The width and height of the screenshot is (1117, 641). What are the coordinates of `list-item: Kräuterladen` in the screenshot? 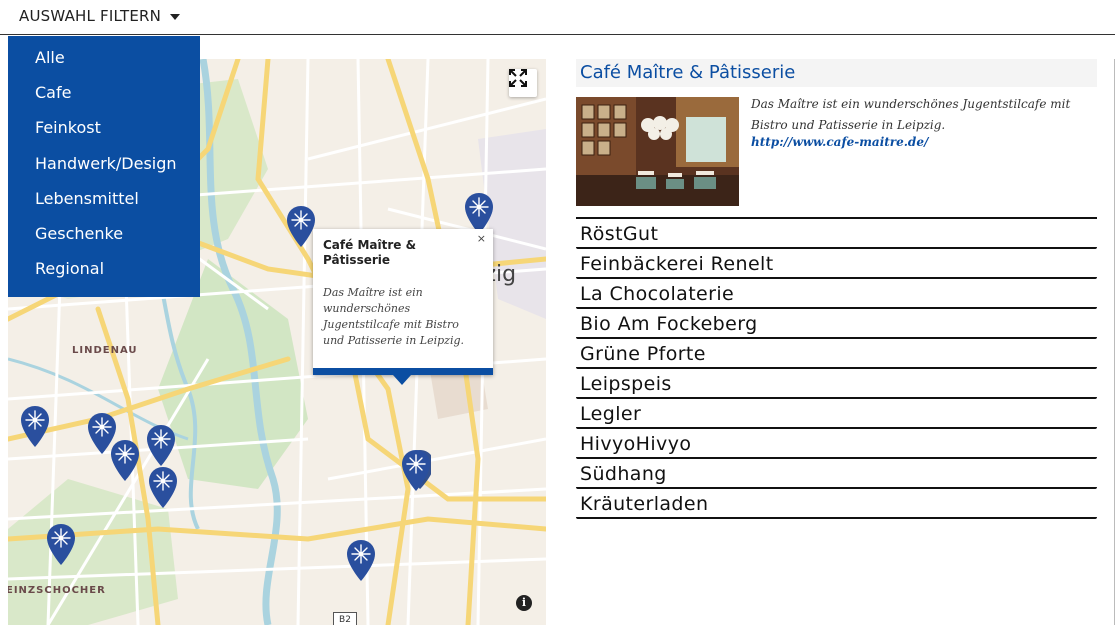 It's located at (836, 504).